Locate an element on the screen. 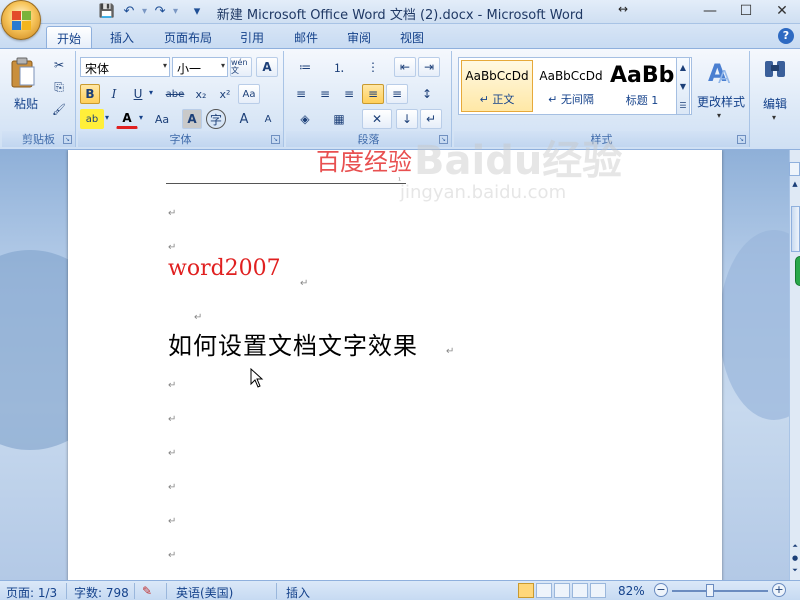  italic-button: I is located at coordinates (114, 94).